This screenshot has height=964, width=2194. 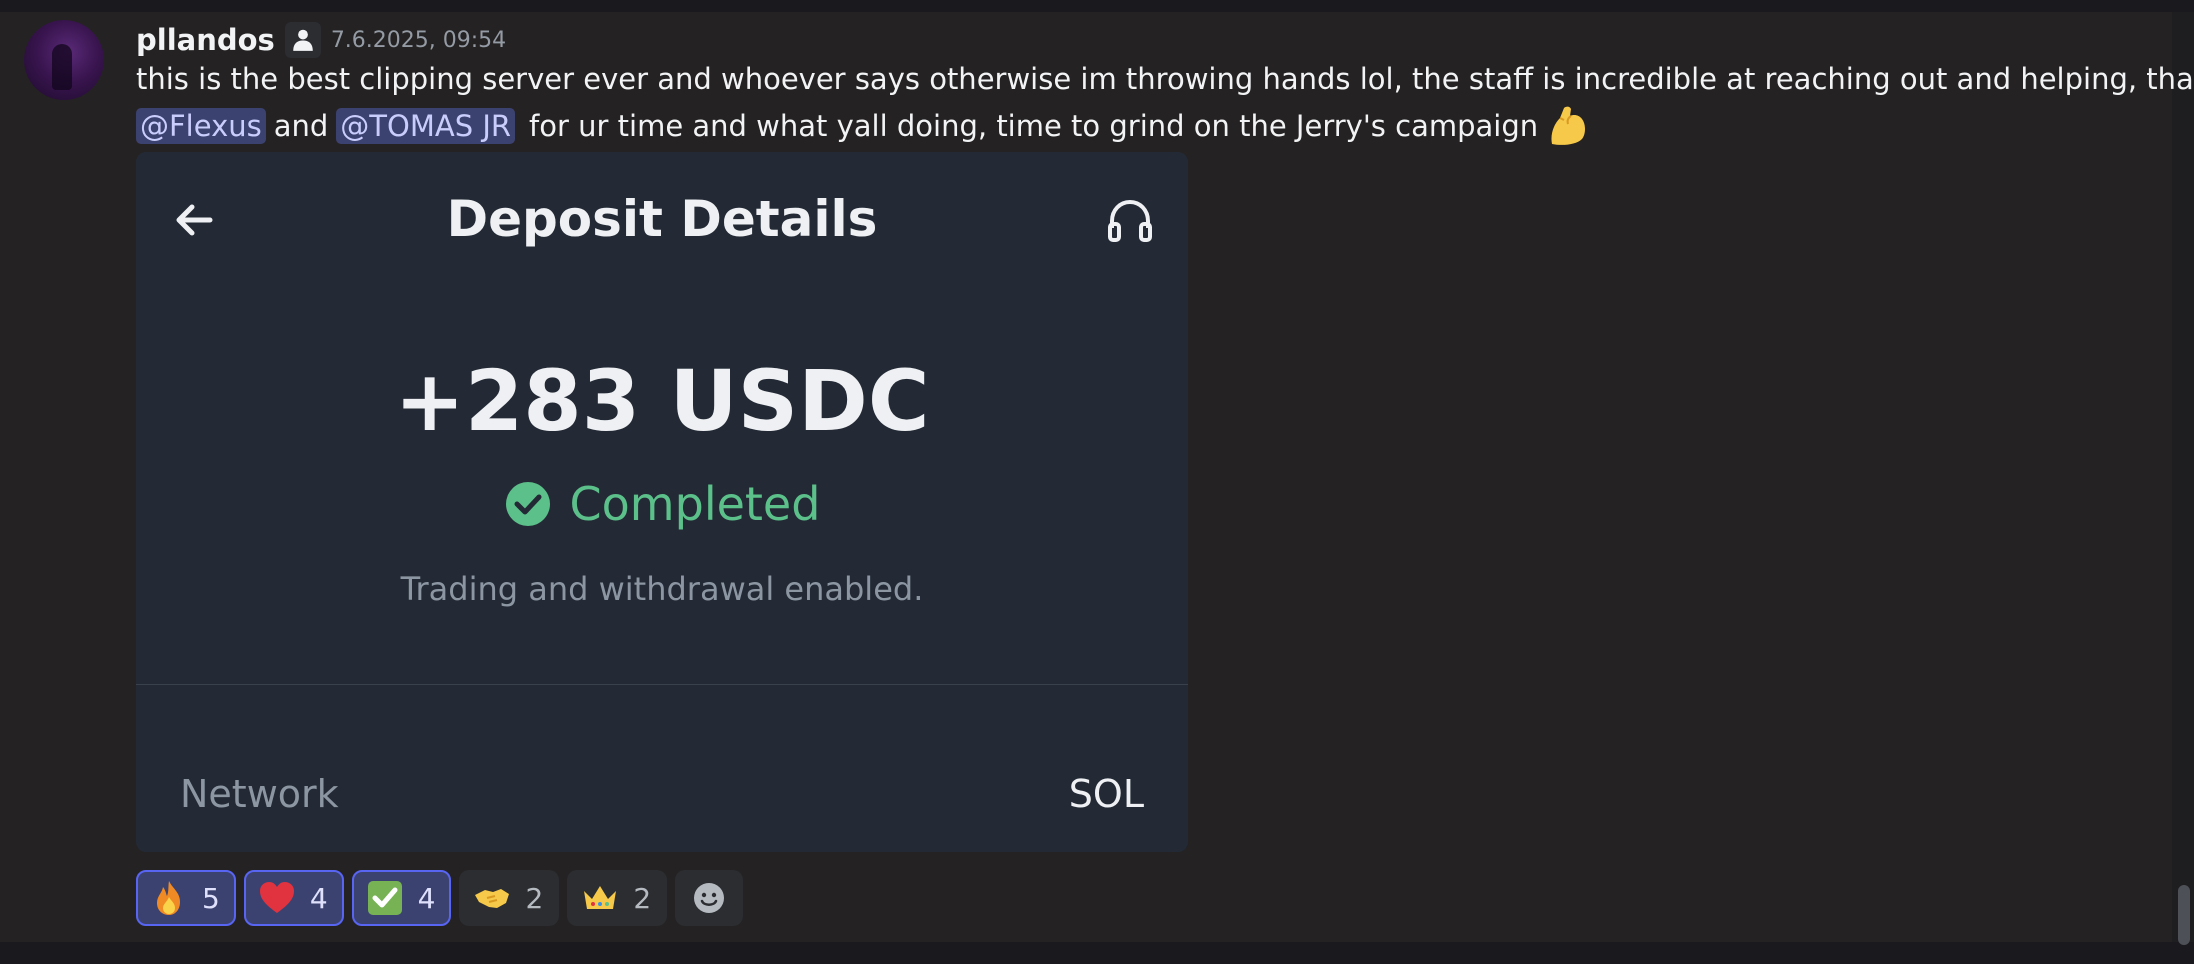 I want to click on reaction-handshake: 2, so click(x=509, y=898).